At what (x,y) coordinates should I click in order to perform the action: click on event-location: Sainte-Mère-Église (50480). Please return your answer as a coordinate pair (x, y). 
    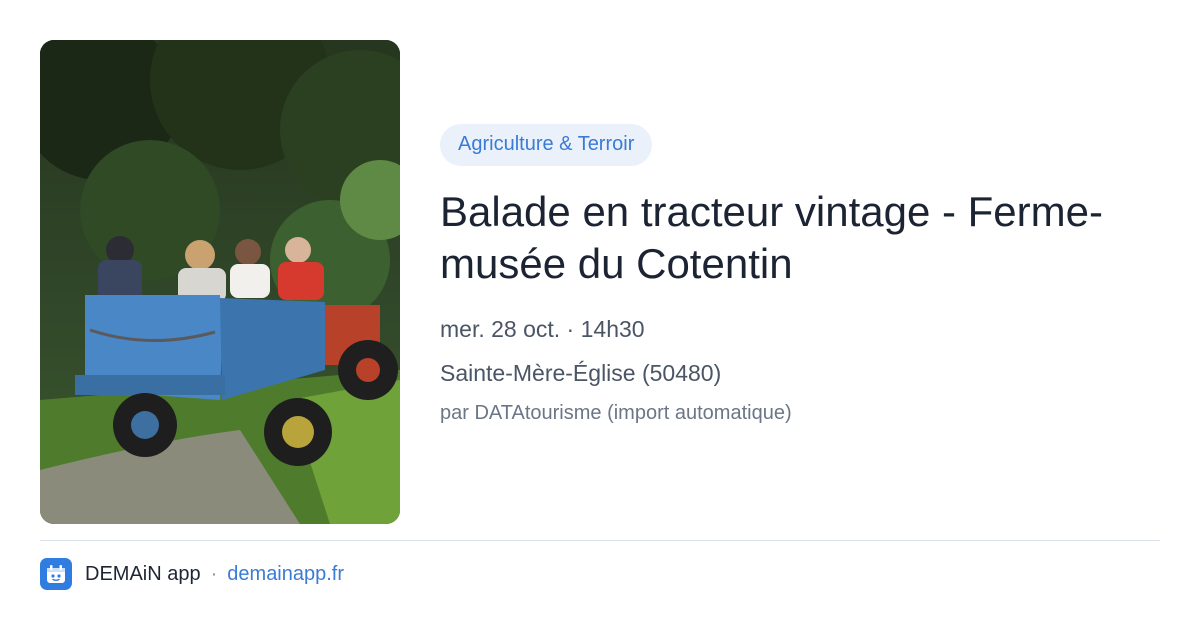
    Looking at the image, I should click on (581, 373).